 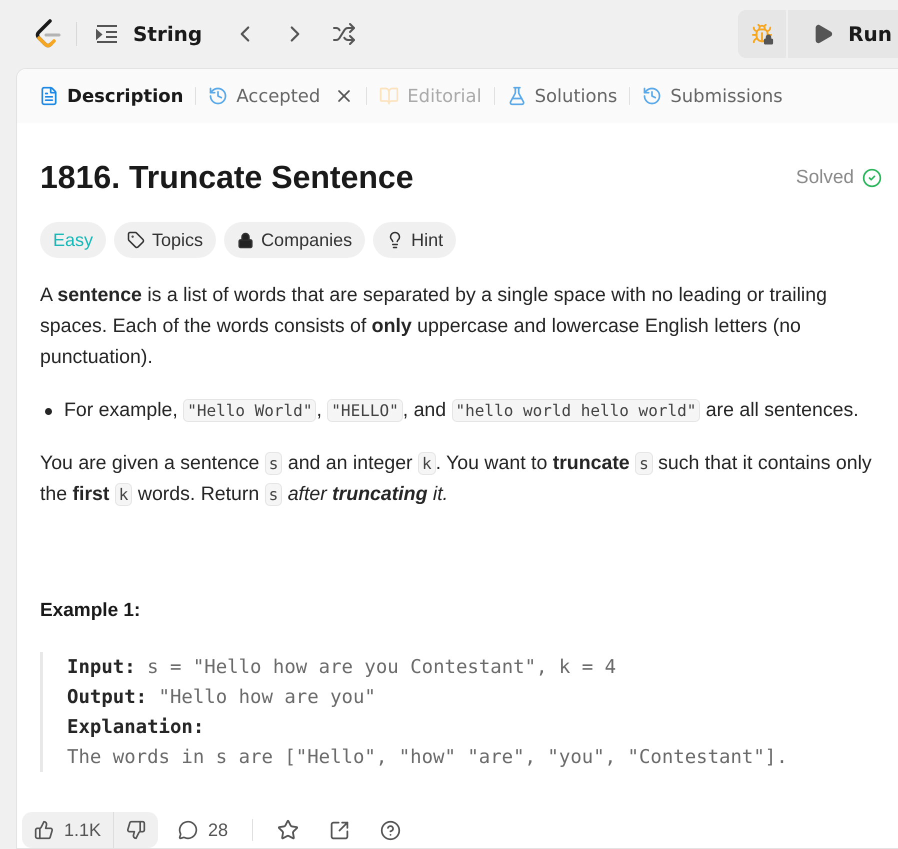 I want to click on example-value: "Hello how are you", so click(x=267, y=697).